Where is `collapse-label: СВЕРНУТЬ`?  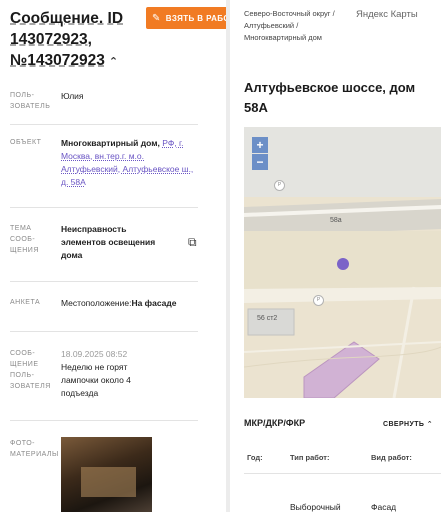
collapse-label: СВЕРНУТЬ is located at coordinates (404, 424).